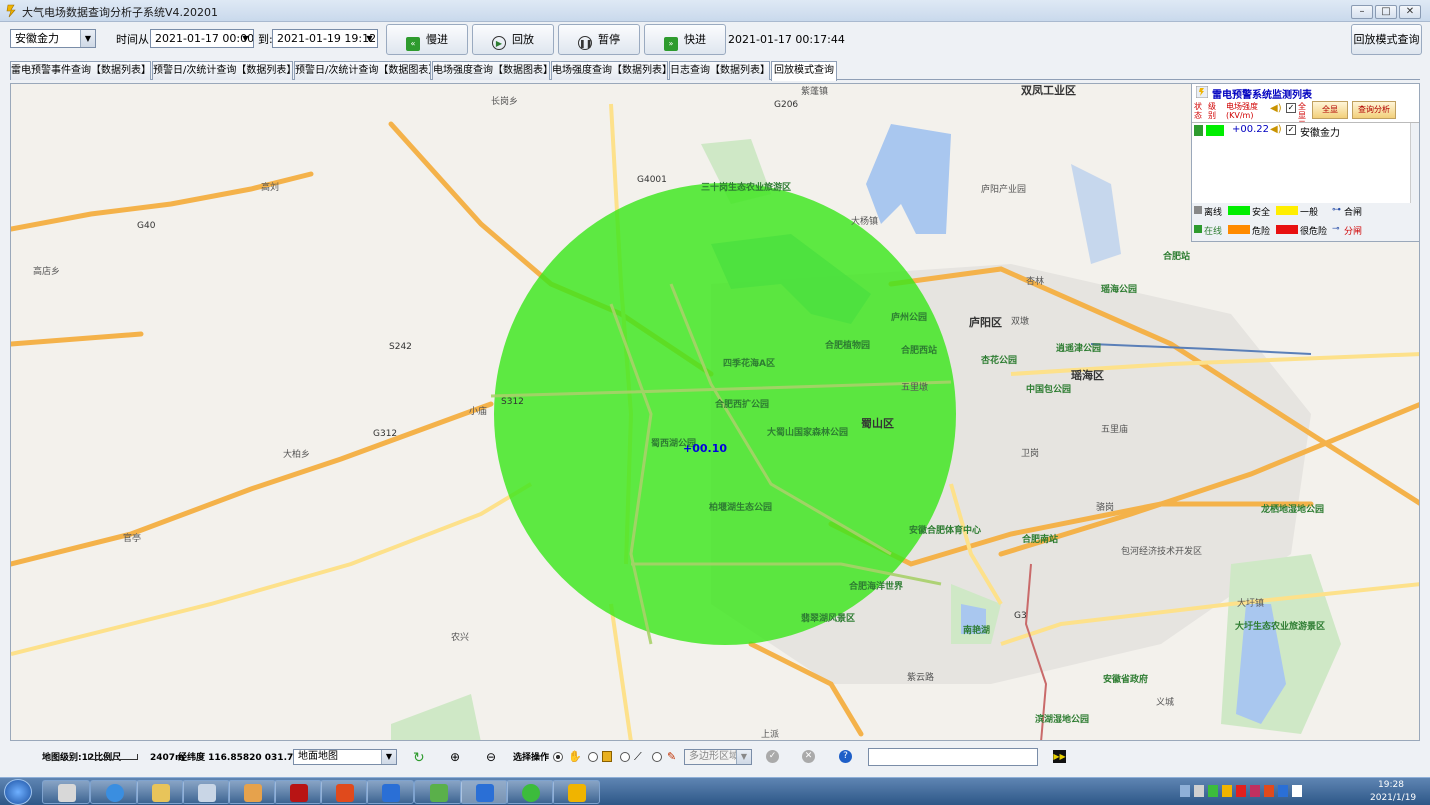  I want to click on place-label: 大柏乡, so click(296, 454).